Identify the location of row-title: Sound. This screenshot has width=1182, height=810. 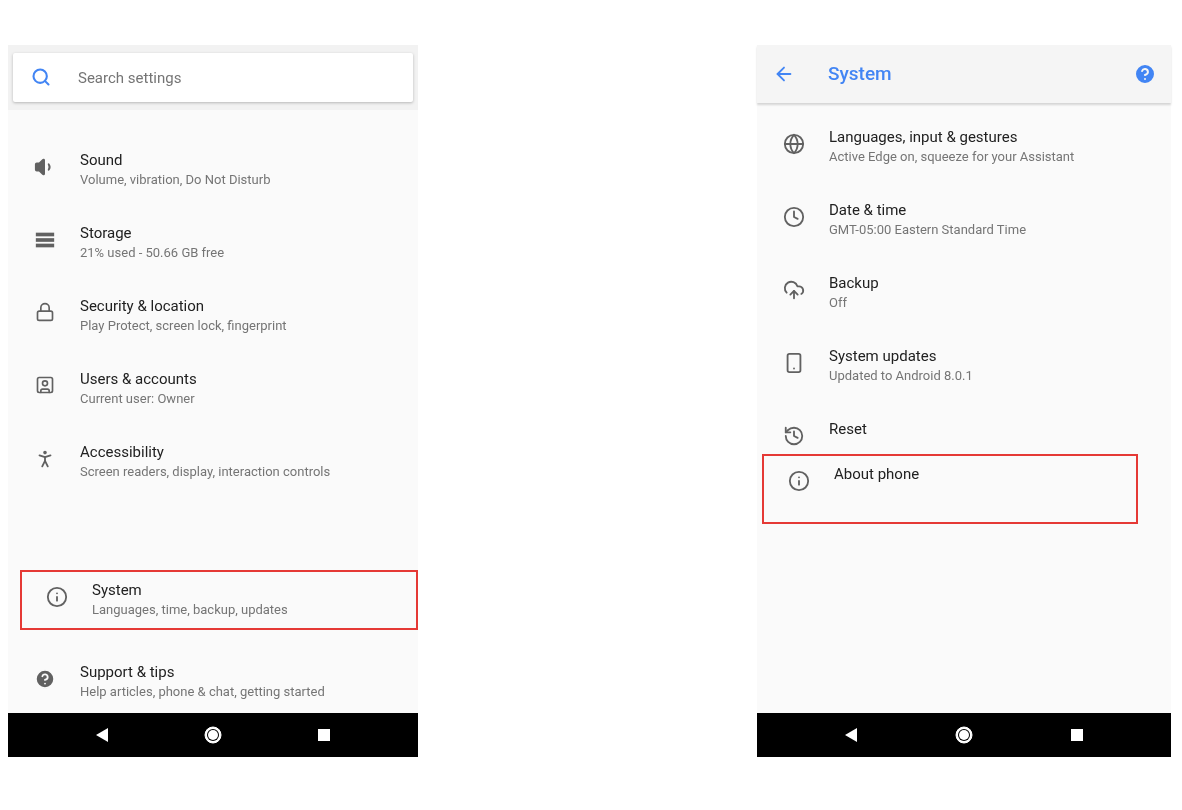
(102, 160).